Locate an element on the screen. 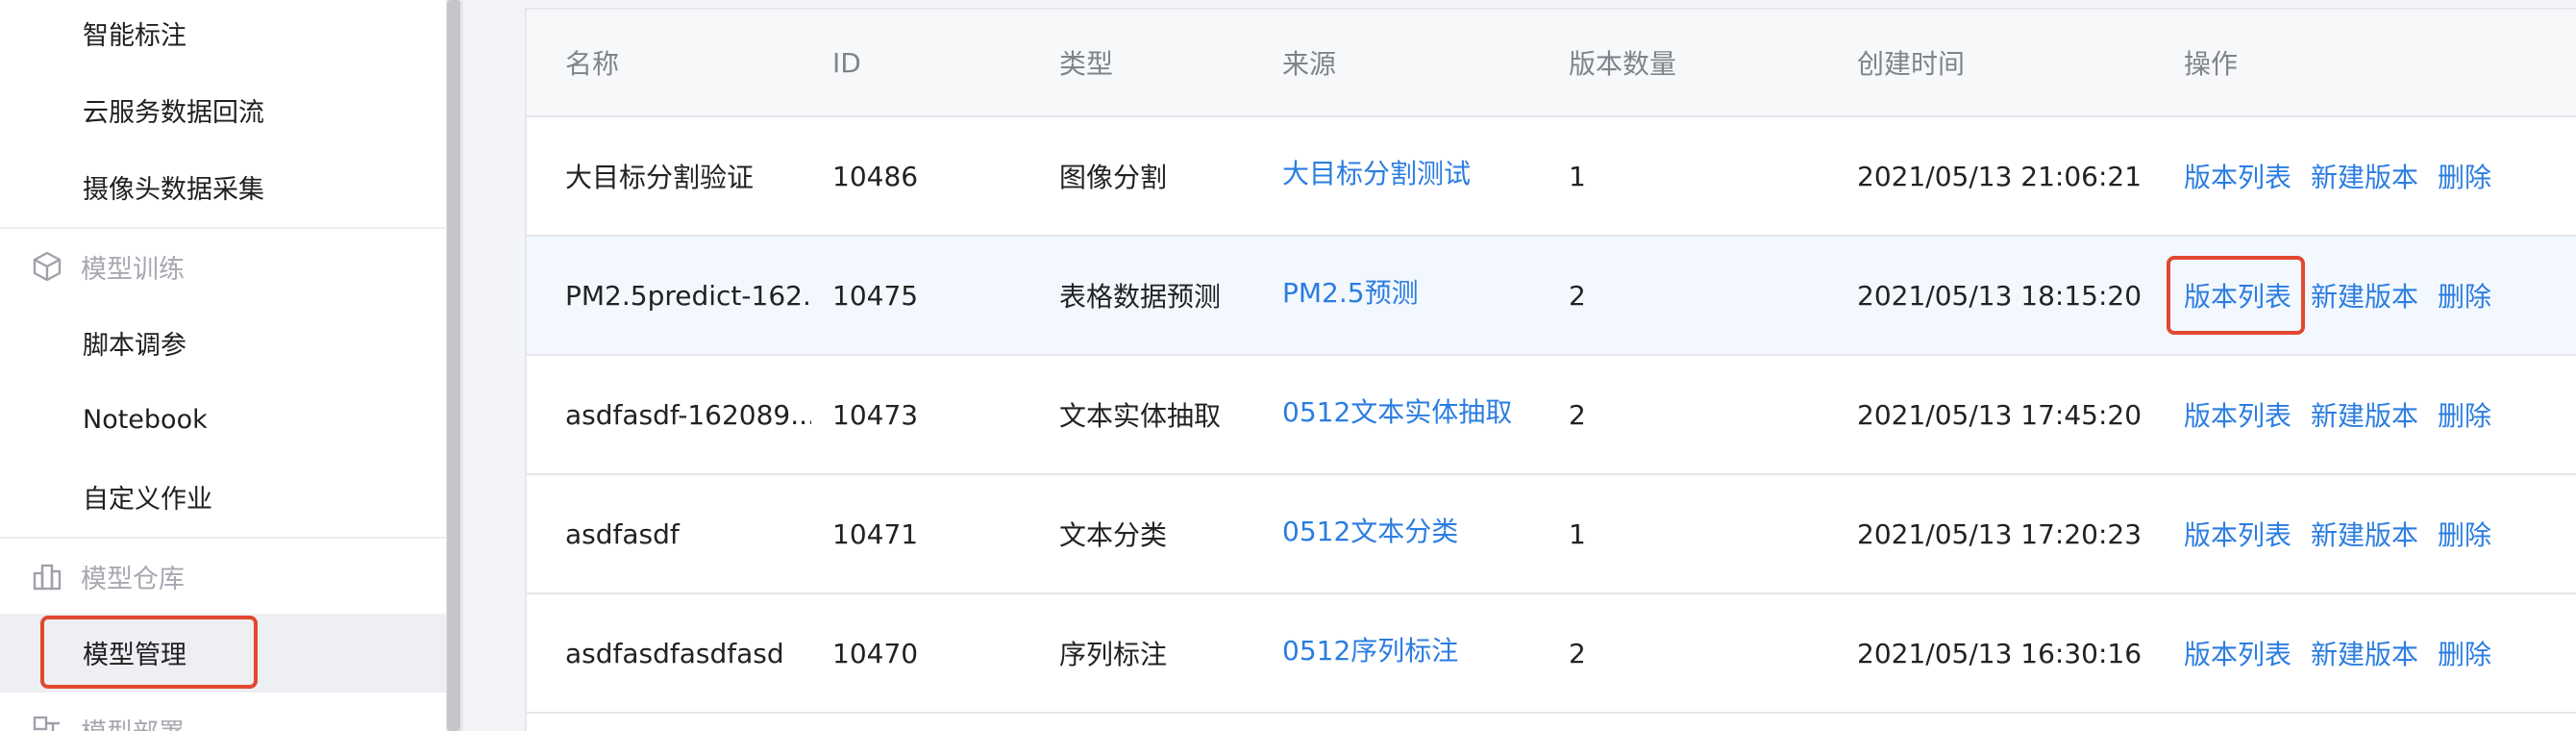 The width and height of the screenshot is (2576, 731). model-type: 表格数据预测 is located at coordinates (1140, 297).